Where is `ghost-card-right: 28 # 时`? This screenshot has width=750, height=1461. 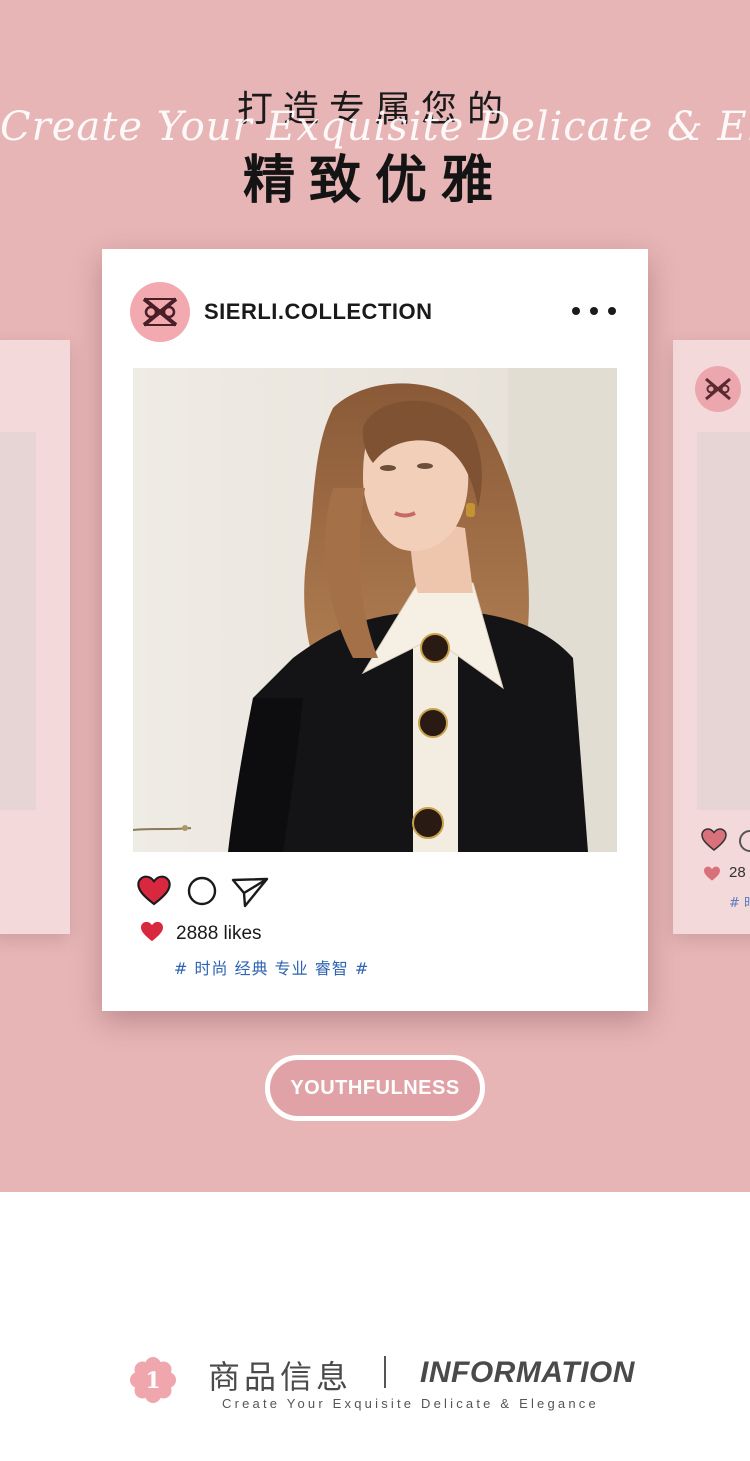 ghost-card-right: 28 # 时 is located at coordinates (711, 637).